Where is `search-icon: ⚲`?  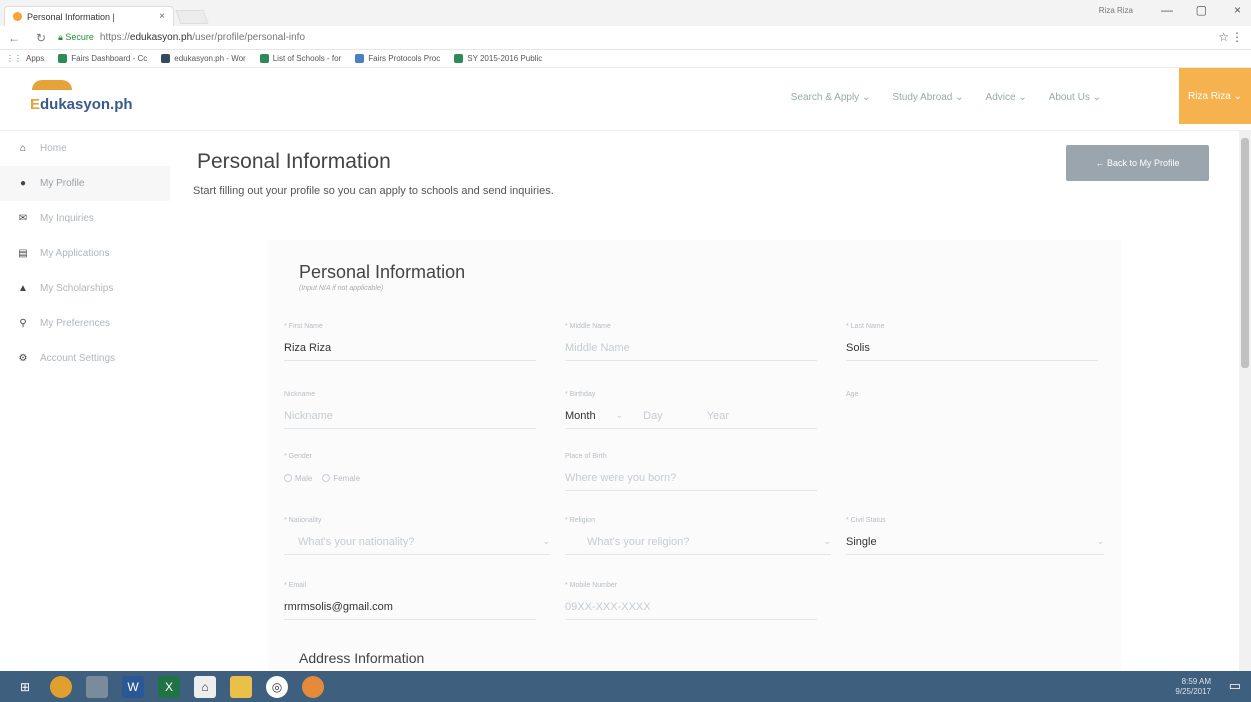
search-icon: ⚲ is located at coordinates (23, 323).